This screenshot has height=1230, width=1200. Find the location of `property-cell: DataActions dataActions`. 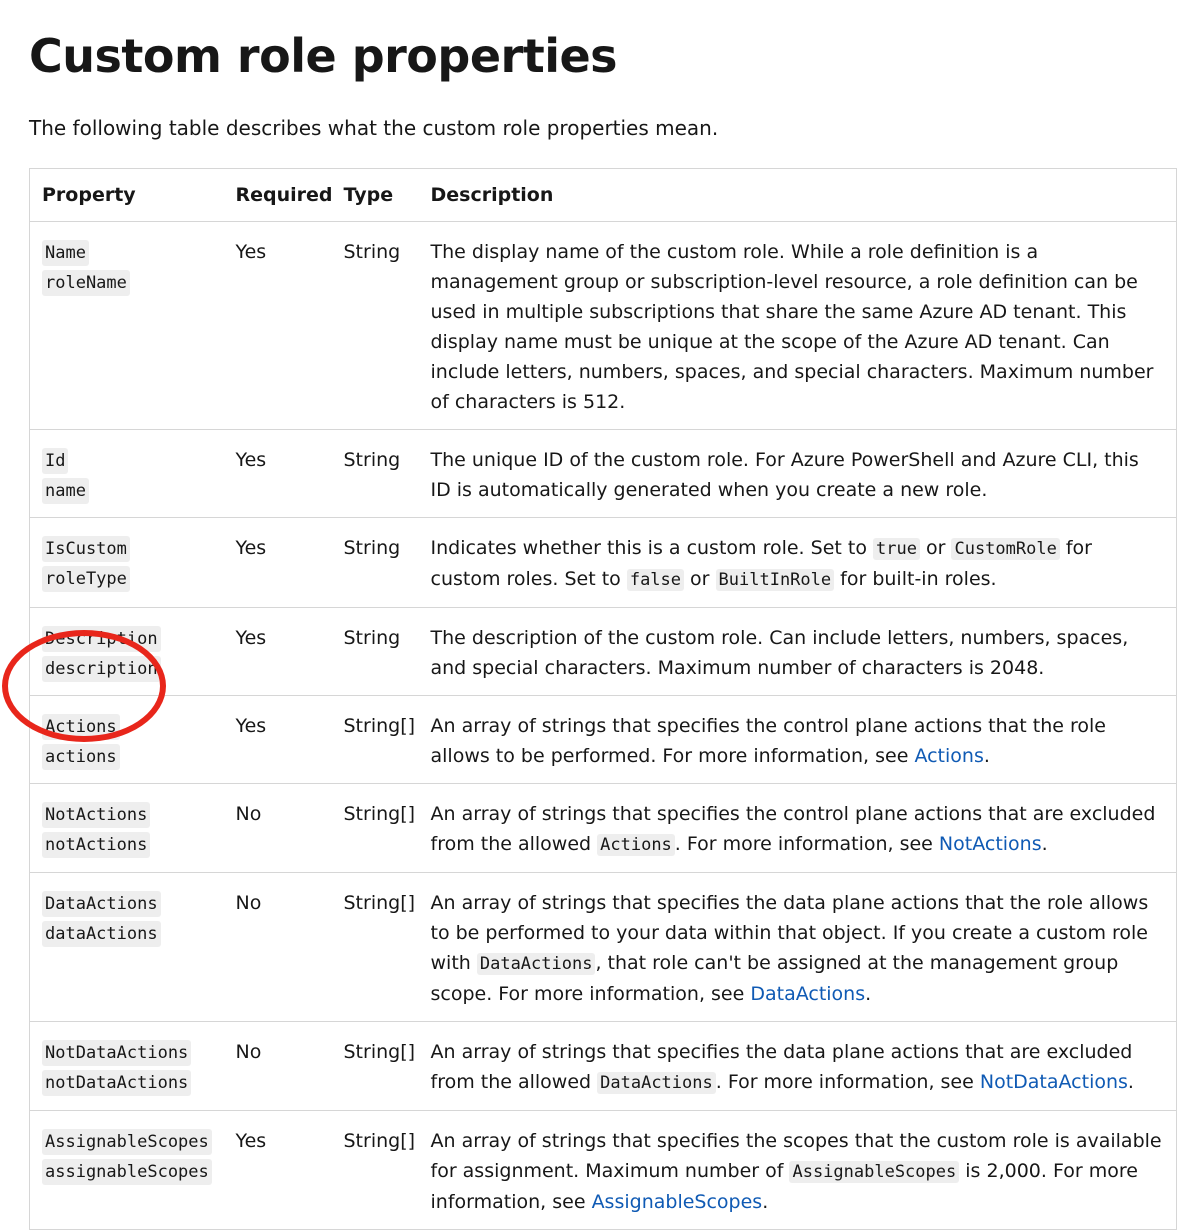

property-cell: DataActions dataActions is located at coordinates (126, 947).